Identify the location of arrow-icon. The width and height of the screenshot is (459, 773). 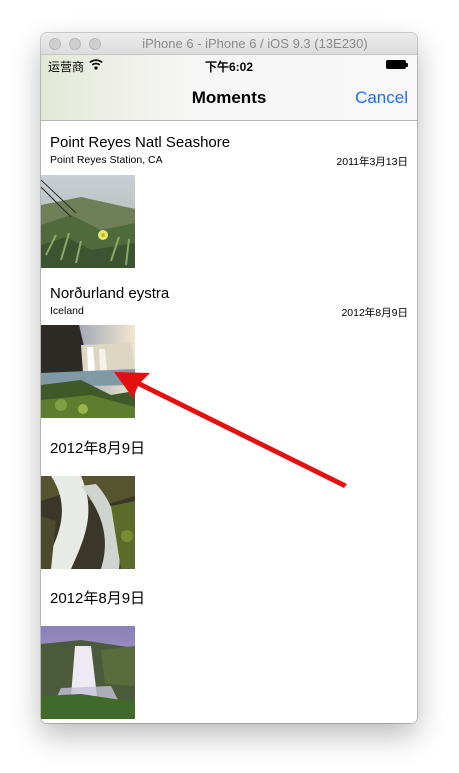
(230, 430).